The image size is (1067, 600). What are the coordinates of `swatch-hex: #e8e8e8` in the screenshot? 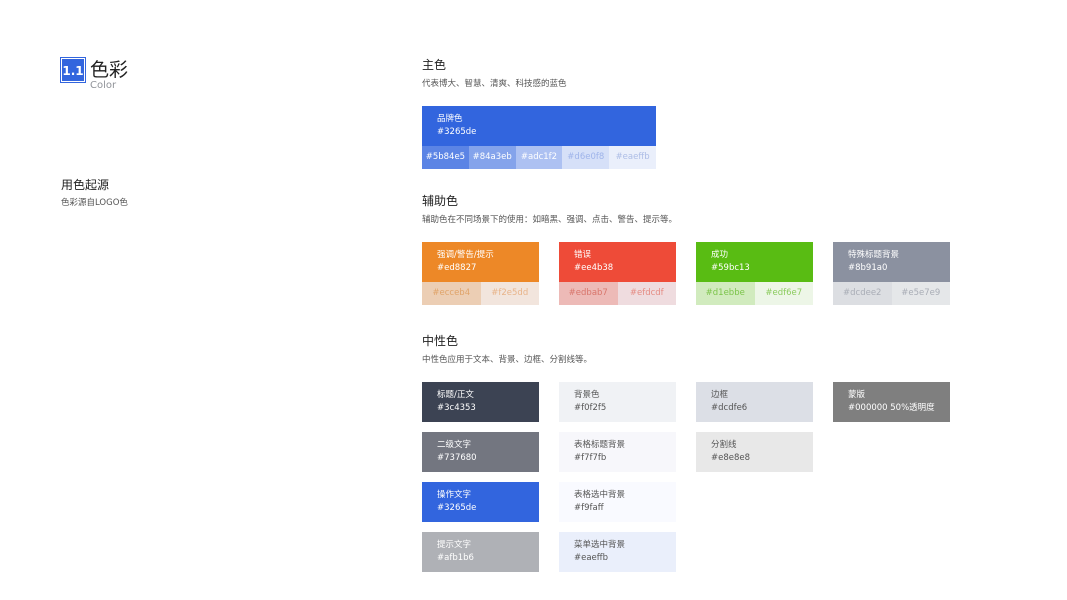 It's located at (731, 458).